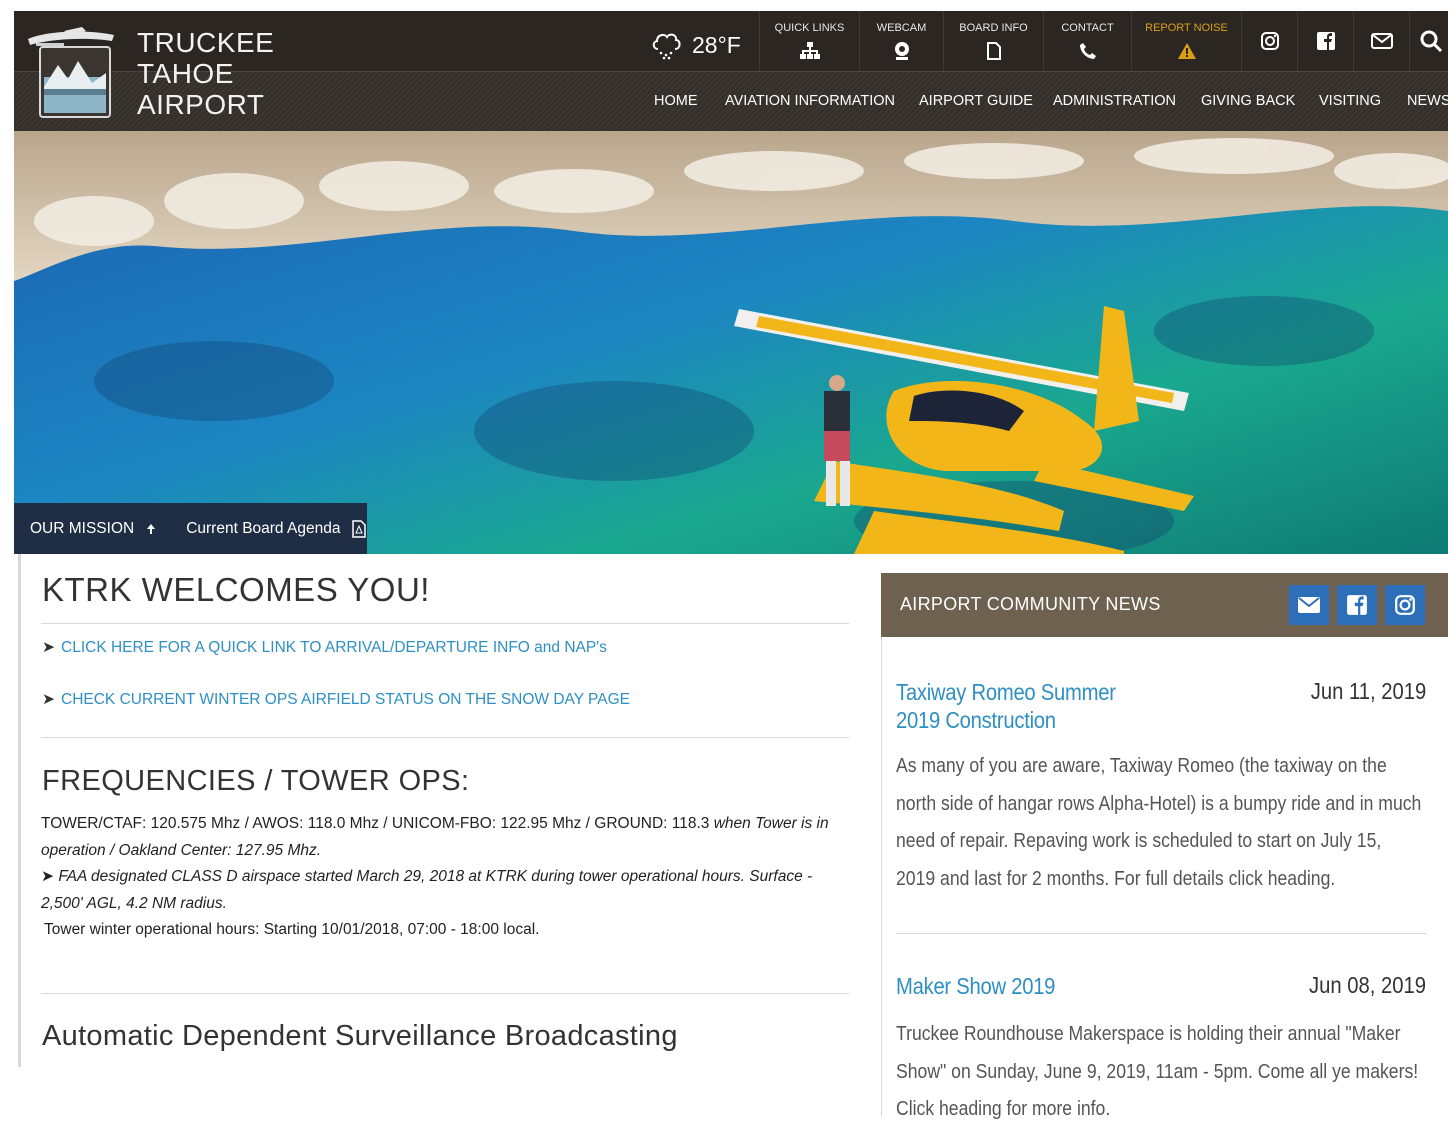 The image size is (1448, 1129). What do you see at coordinates (206, 42) in the screenshot?
I see `logo-line-1: TRUCKEE` at bounding box center [206, 42].